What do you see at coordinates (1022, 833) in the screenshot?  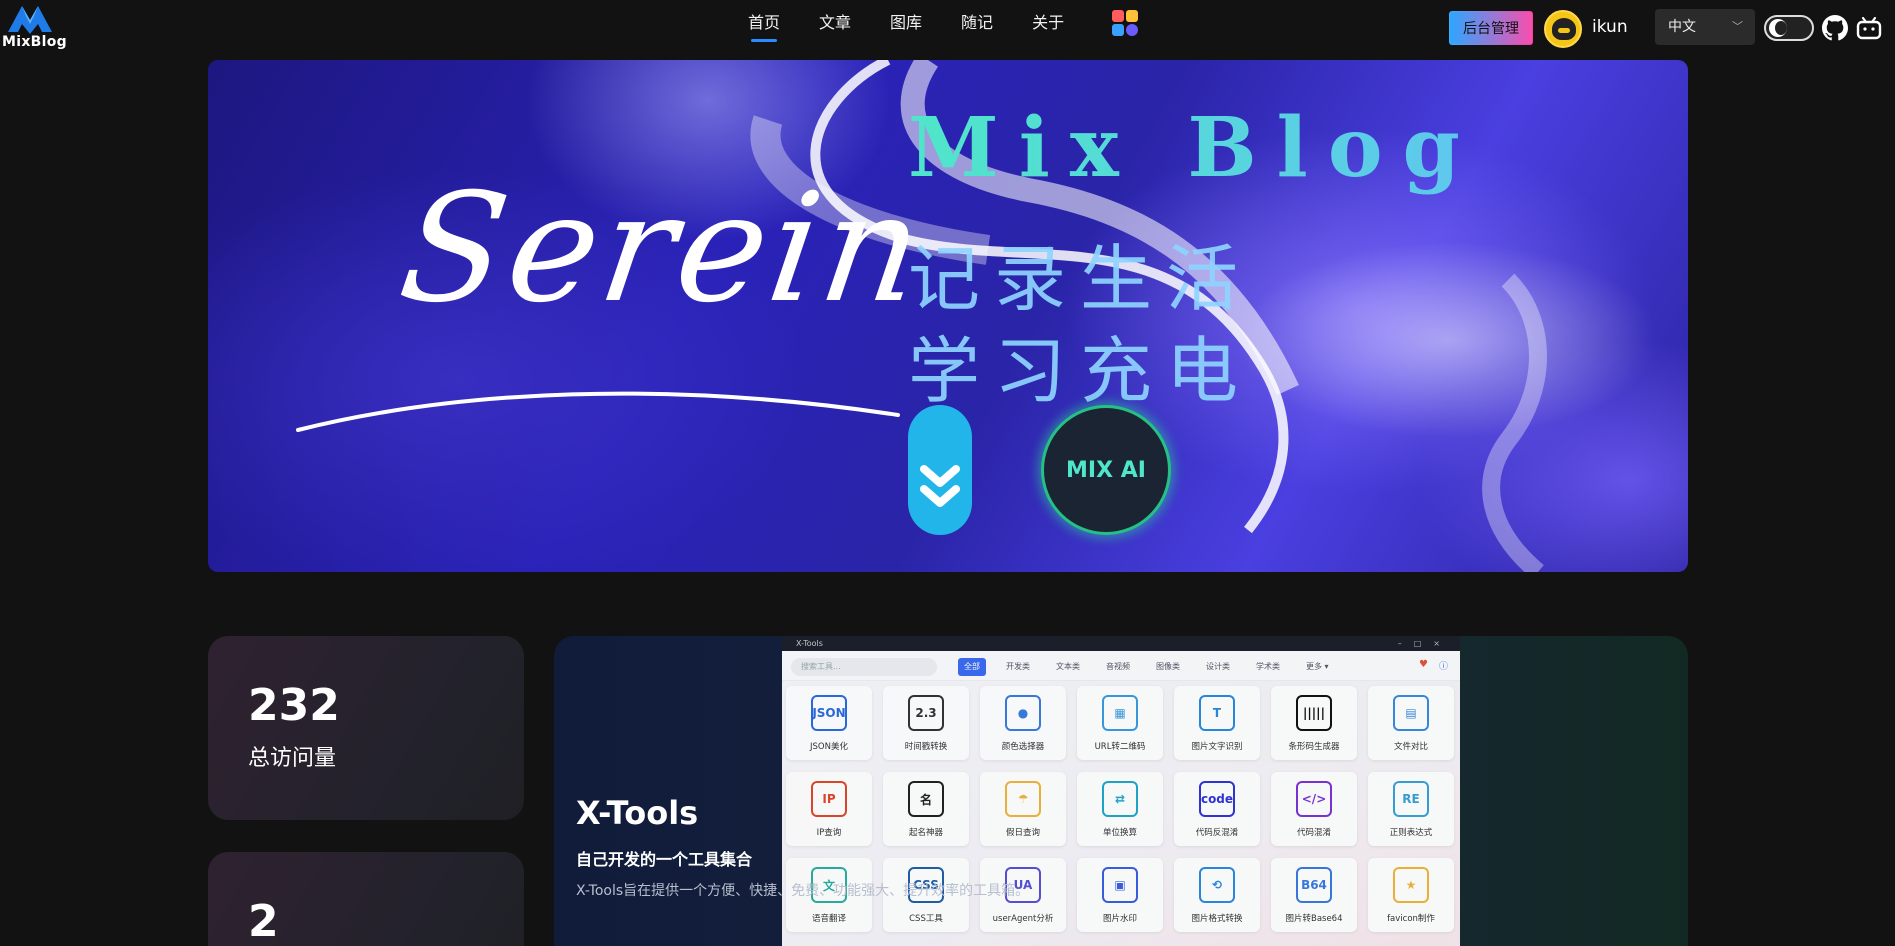 I see `tool-label: 假日查询` at bounding box center [1022, 833].